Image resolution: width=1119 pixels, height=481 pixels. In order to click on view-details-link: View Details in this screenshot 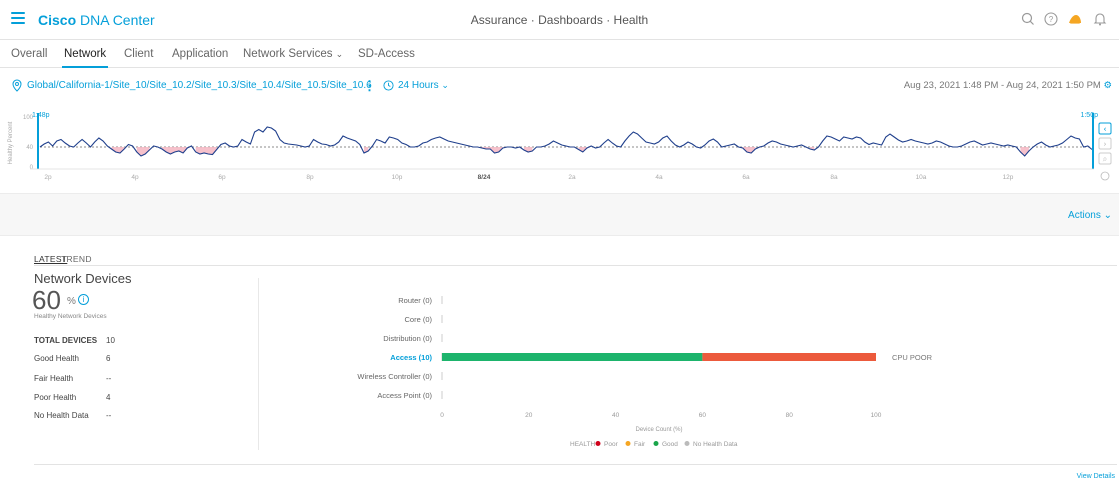, I will do `click(1096, 476)`.